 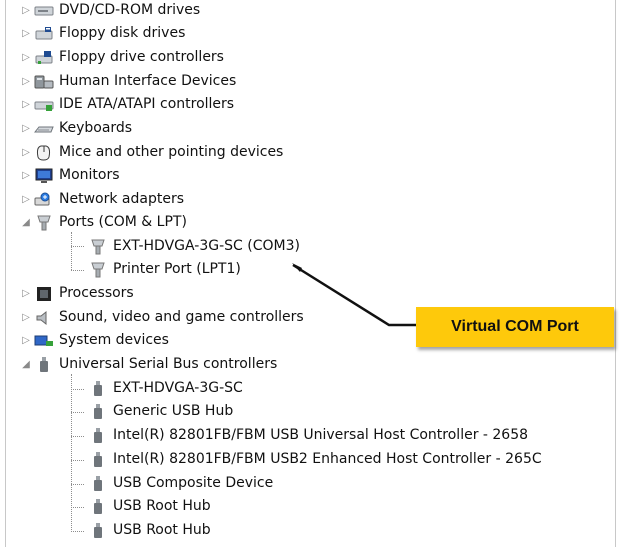 What do you see at coordinates (44, 10) in the screenshot?
I see `dvd-icon` at bounding box center [44, 10].